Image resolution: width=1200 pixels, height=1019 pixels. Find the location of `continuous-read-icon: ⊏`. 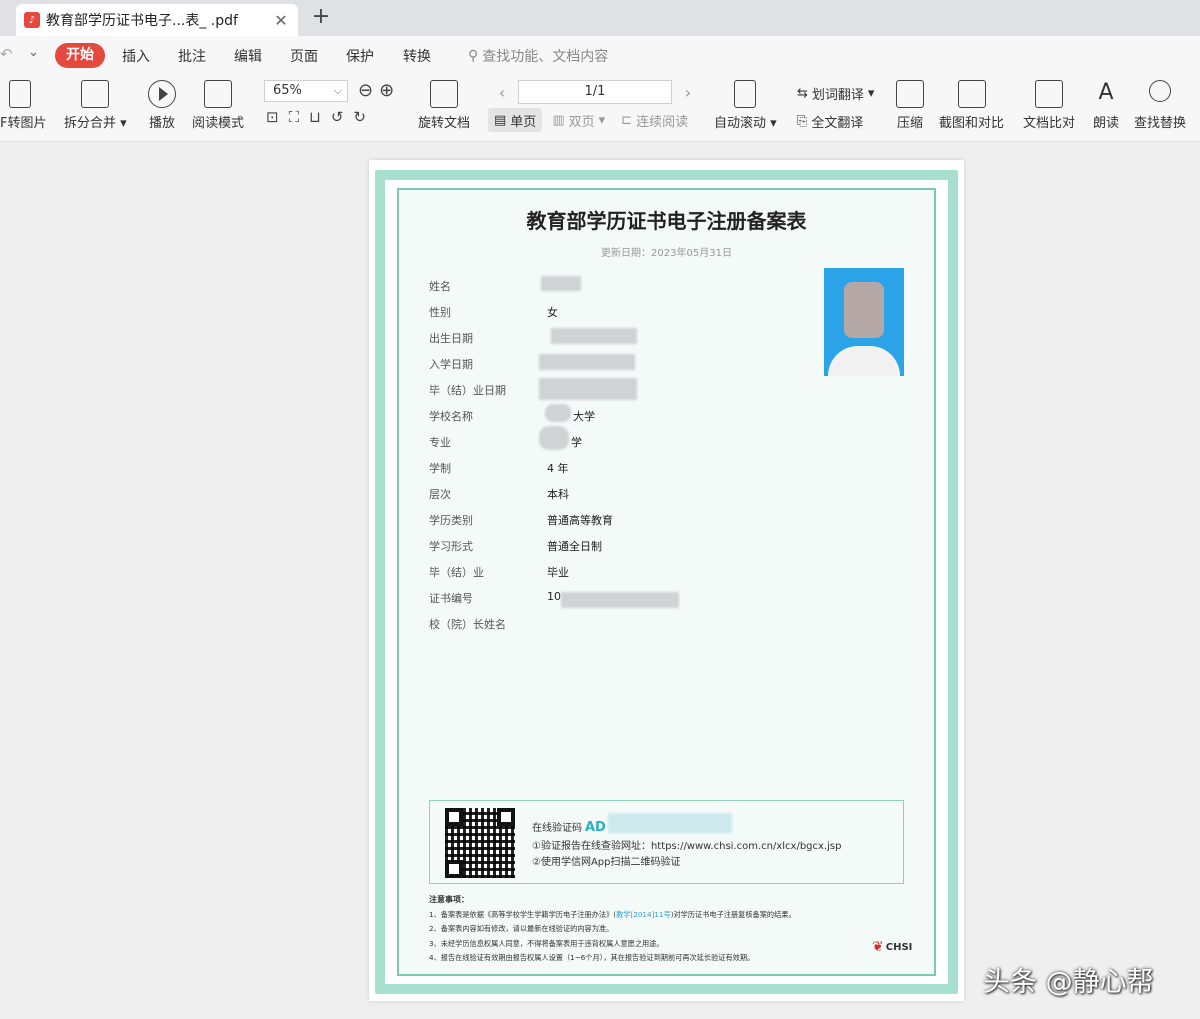

continuous-read-icon: ⊏ is located at coordinates (627, 120).